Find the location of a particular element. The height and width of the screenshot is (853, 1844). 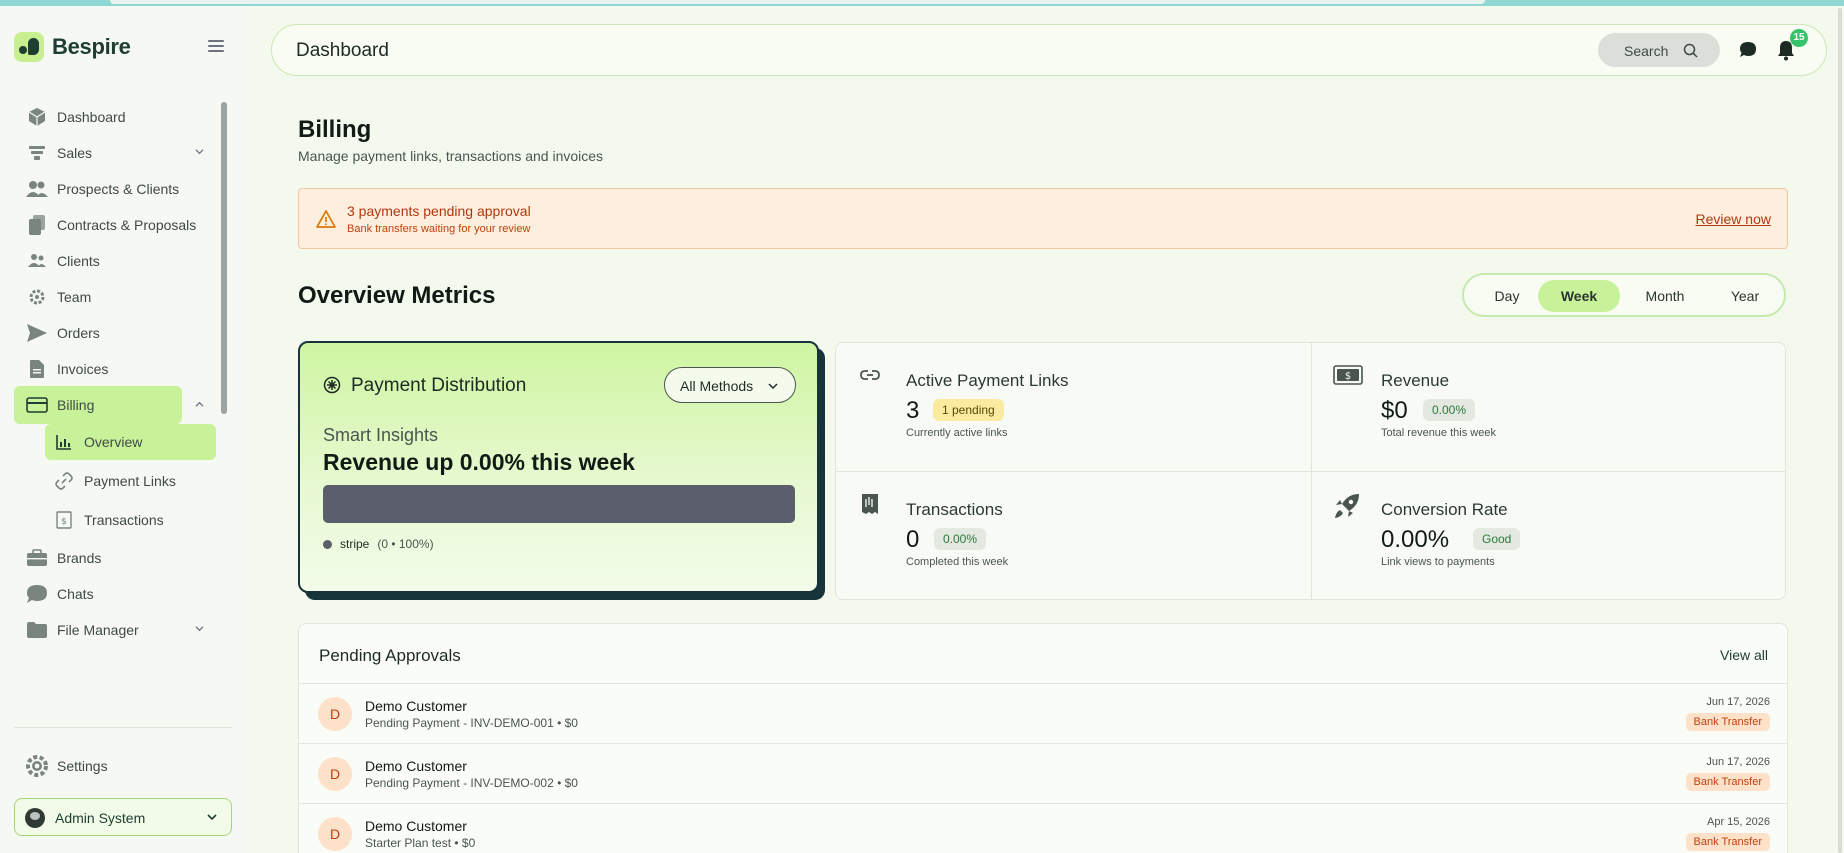

sidebar-subitem-overview: Overview is located at coordinates (130, 442).